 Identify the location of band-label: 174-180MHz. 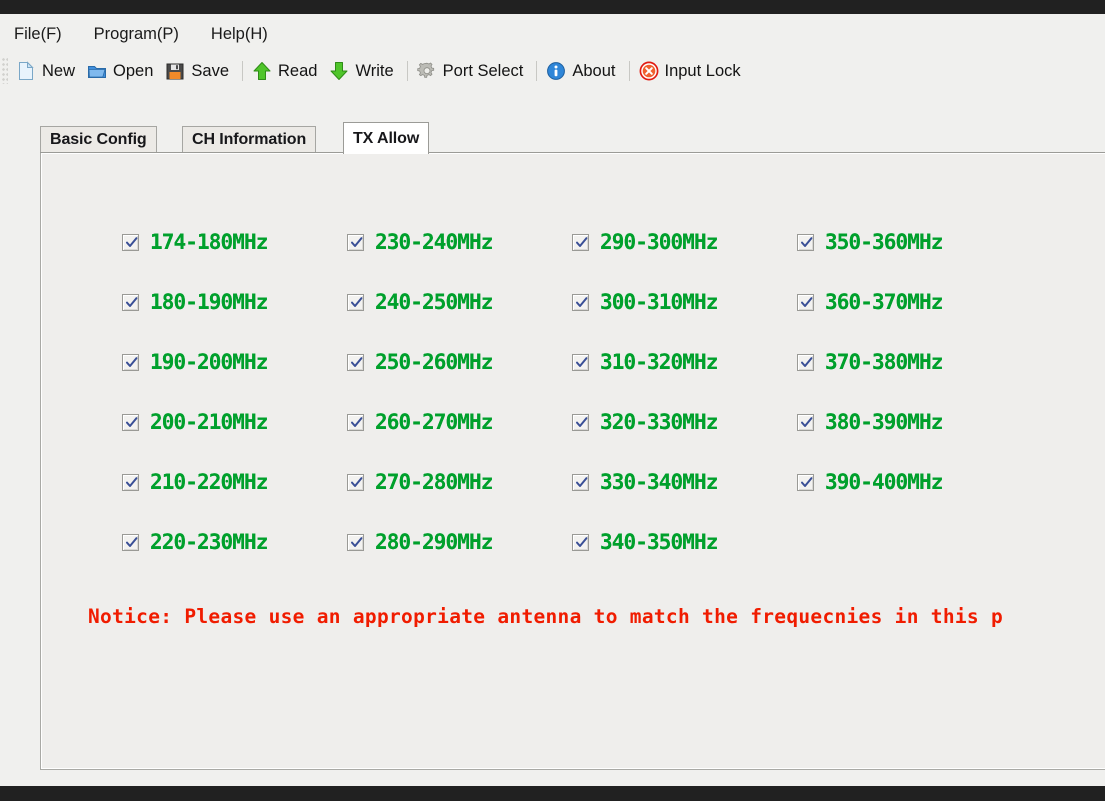
(209, 242).